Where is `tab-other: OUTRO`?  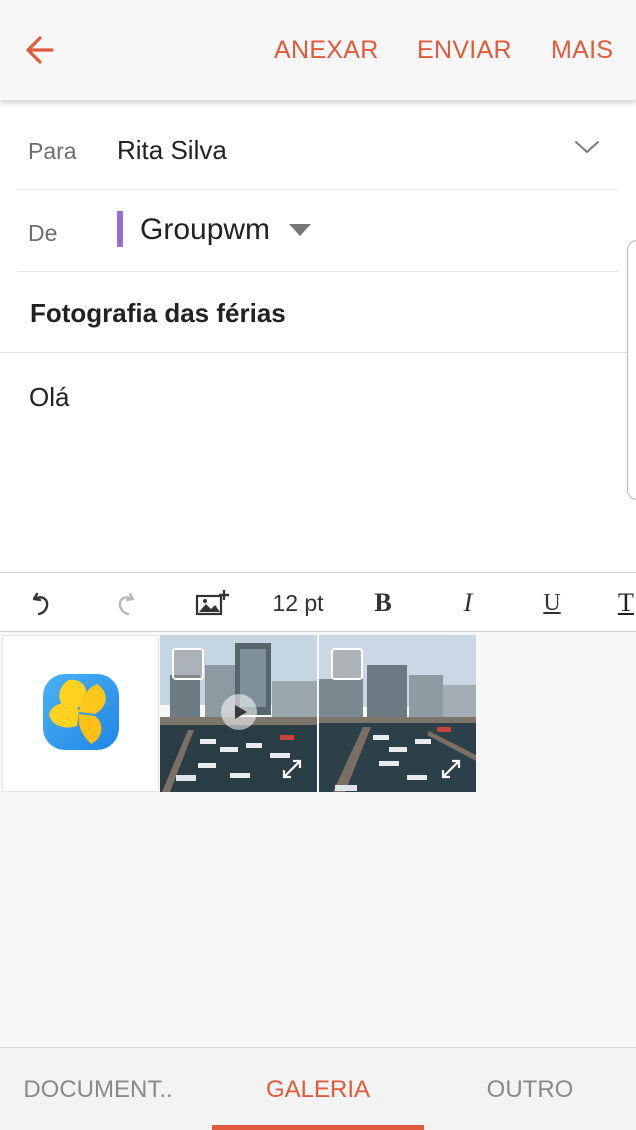
tab-other: OUTRO is located at coordinates (530, 1089).